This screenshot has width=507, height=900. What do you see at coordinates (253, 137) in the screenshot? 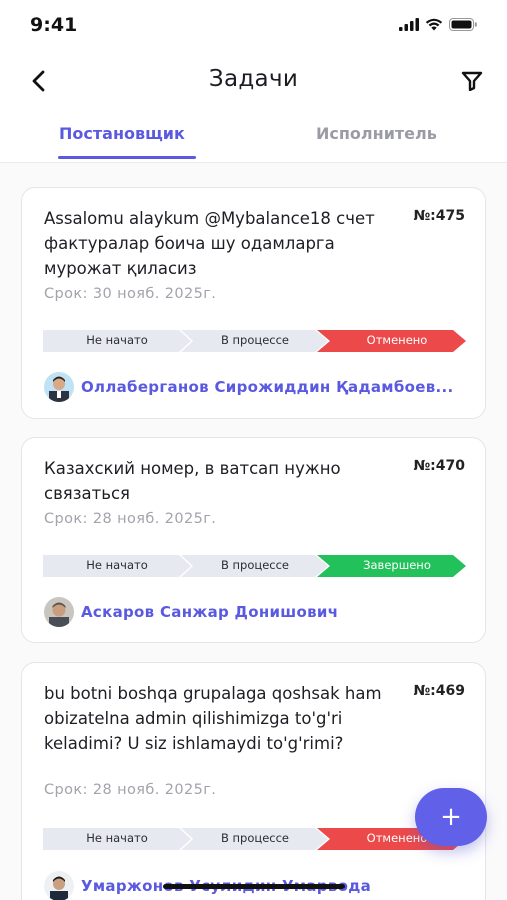
I see `tab-bar: Постановщик Исполнитель` at bounding box center [253, 137].